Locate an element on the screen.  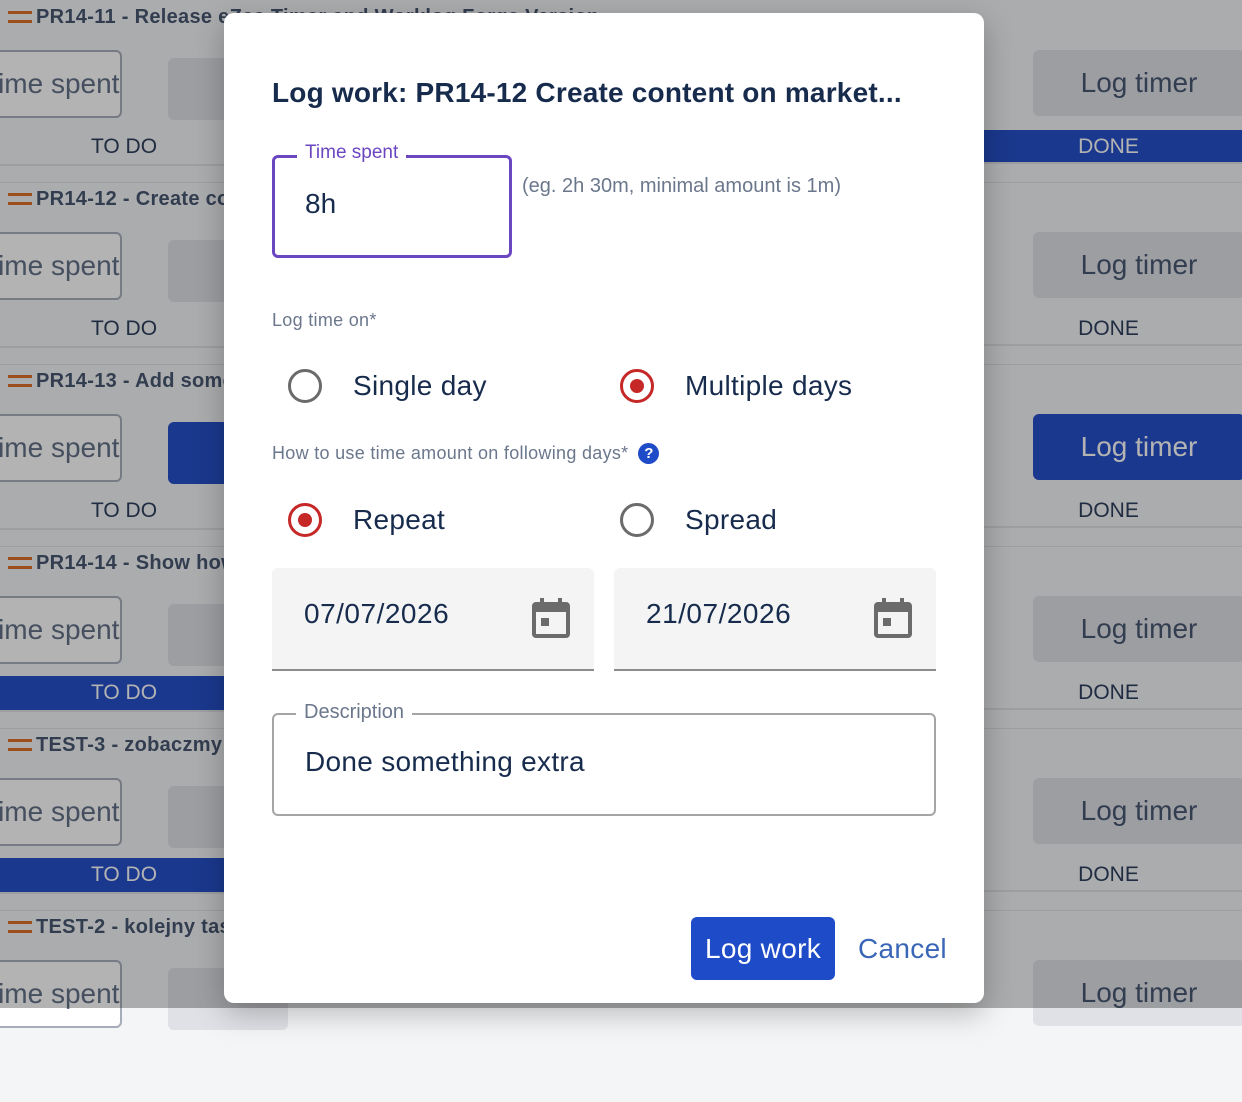
time-spent-hint: (eg. 2h 30m, minimal amount is 1m) is located at coordinates (682, 186).